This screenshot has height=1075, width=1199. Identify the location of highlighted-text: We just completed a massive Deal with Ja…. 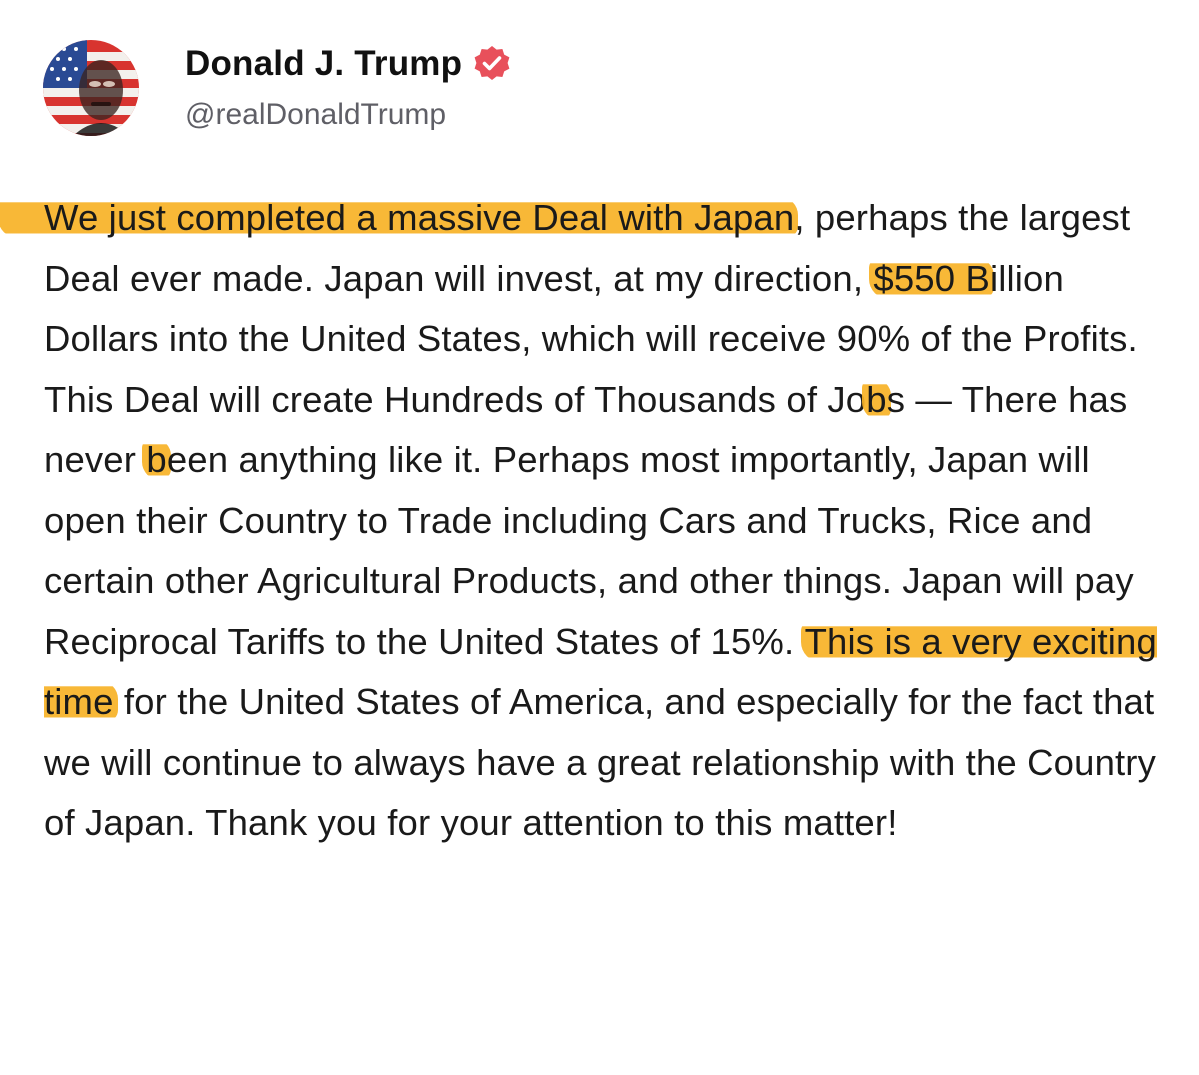
(399, 217).